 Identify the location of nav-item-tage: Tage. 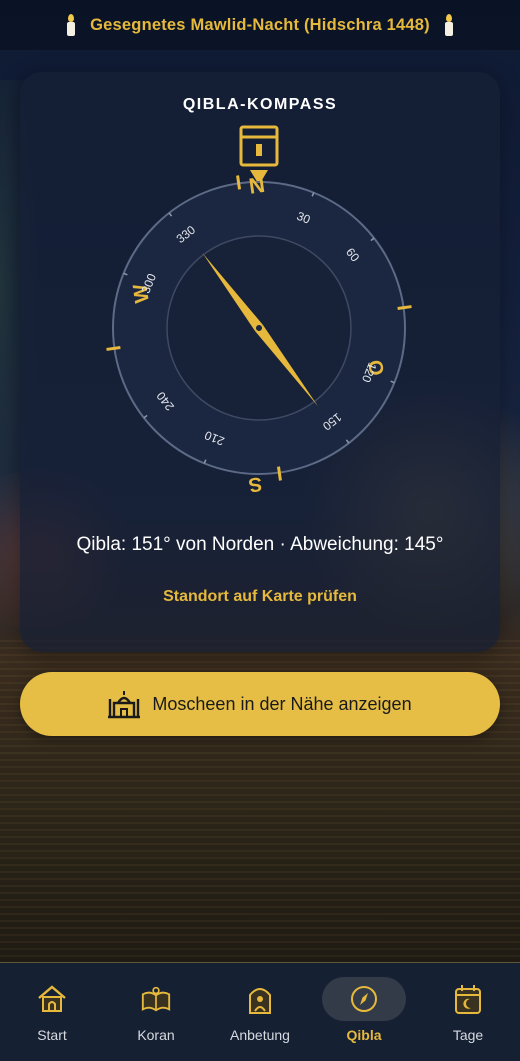
(468, 1012).